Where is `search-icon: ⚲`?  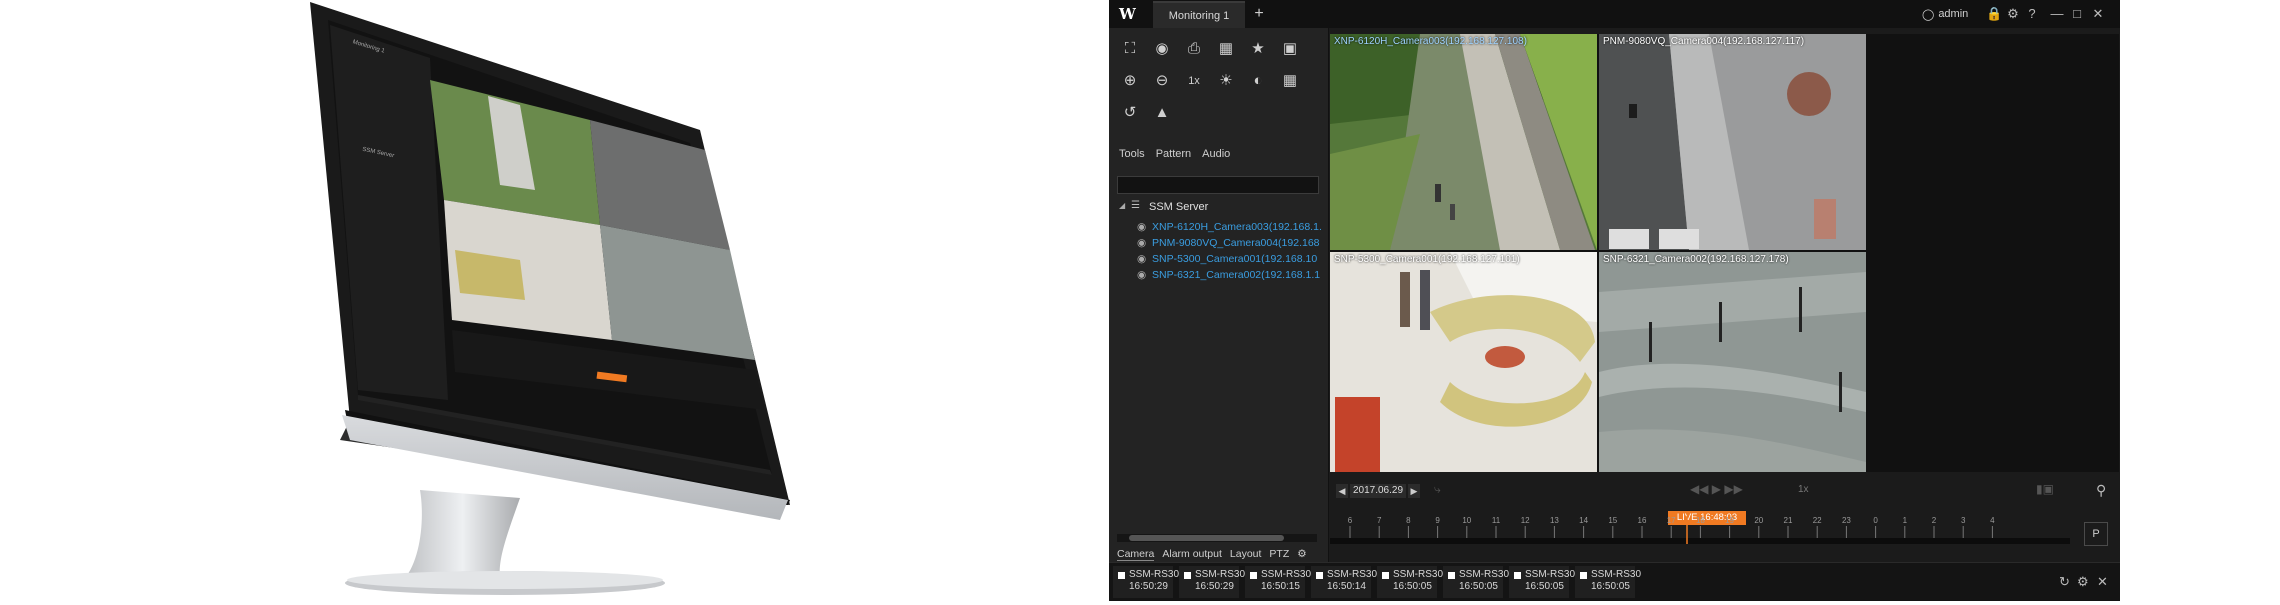
search-icon: ⚲ is located at coordinates (2101, 490).